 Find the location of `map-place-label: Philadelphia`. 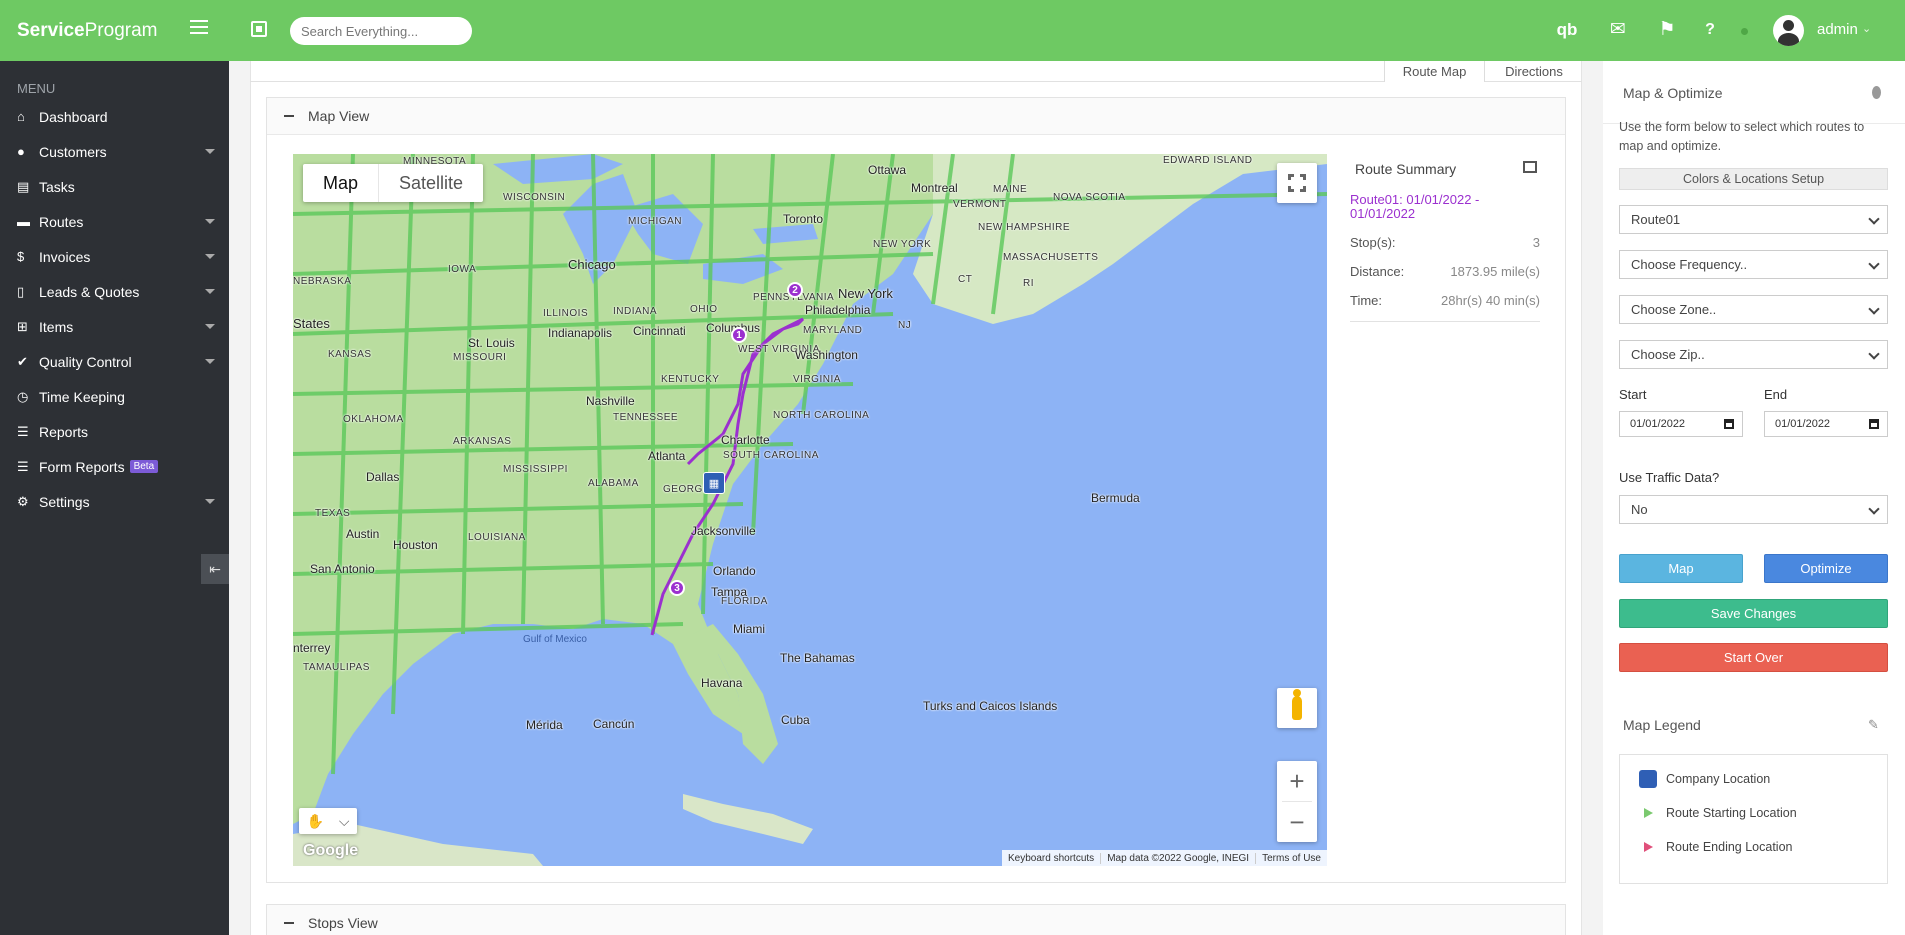

map-place-label: Philadelphia is located at coordinates (838, 310).